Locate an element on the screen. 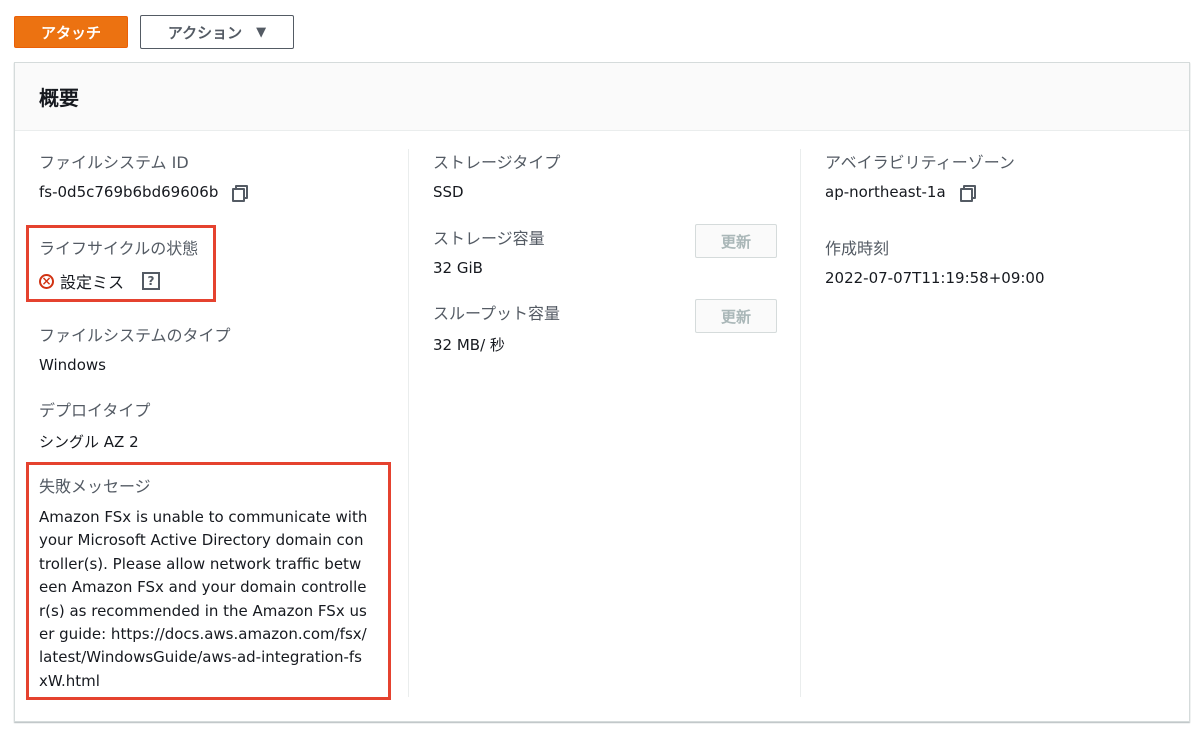  attach-button: アタッチ is located at coordinates (71, 32).